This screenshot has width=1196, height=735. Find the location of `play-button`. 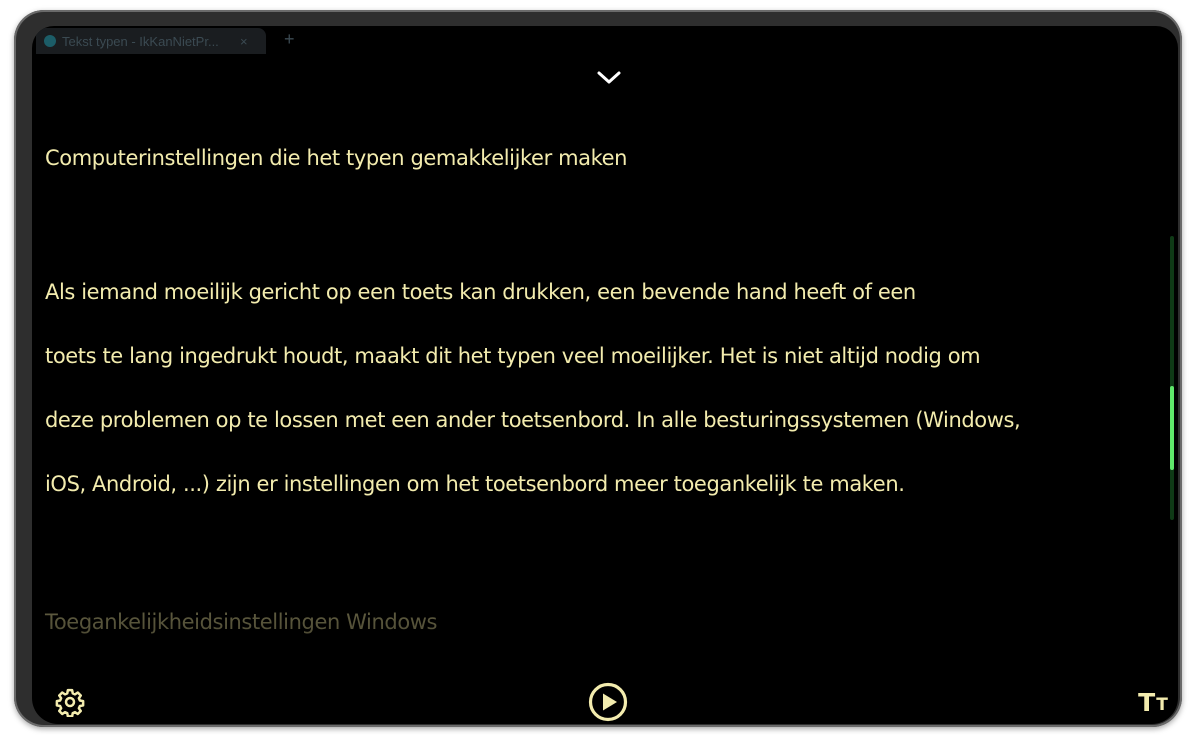

play-button is located at coordinates (608, 702).